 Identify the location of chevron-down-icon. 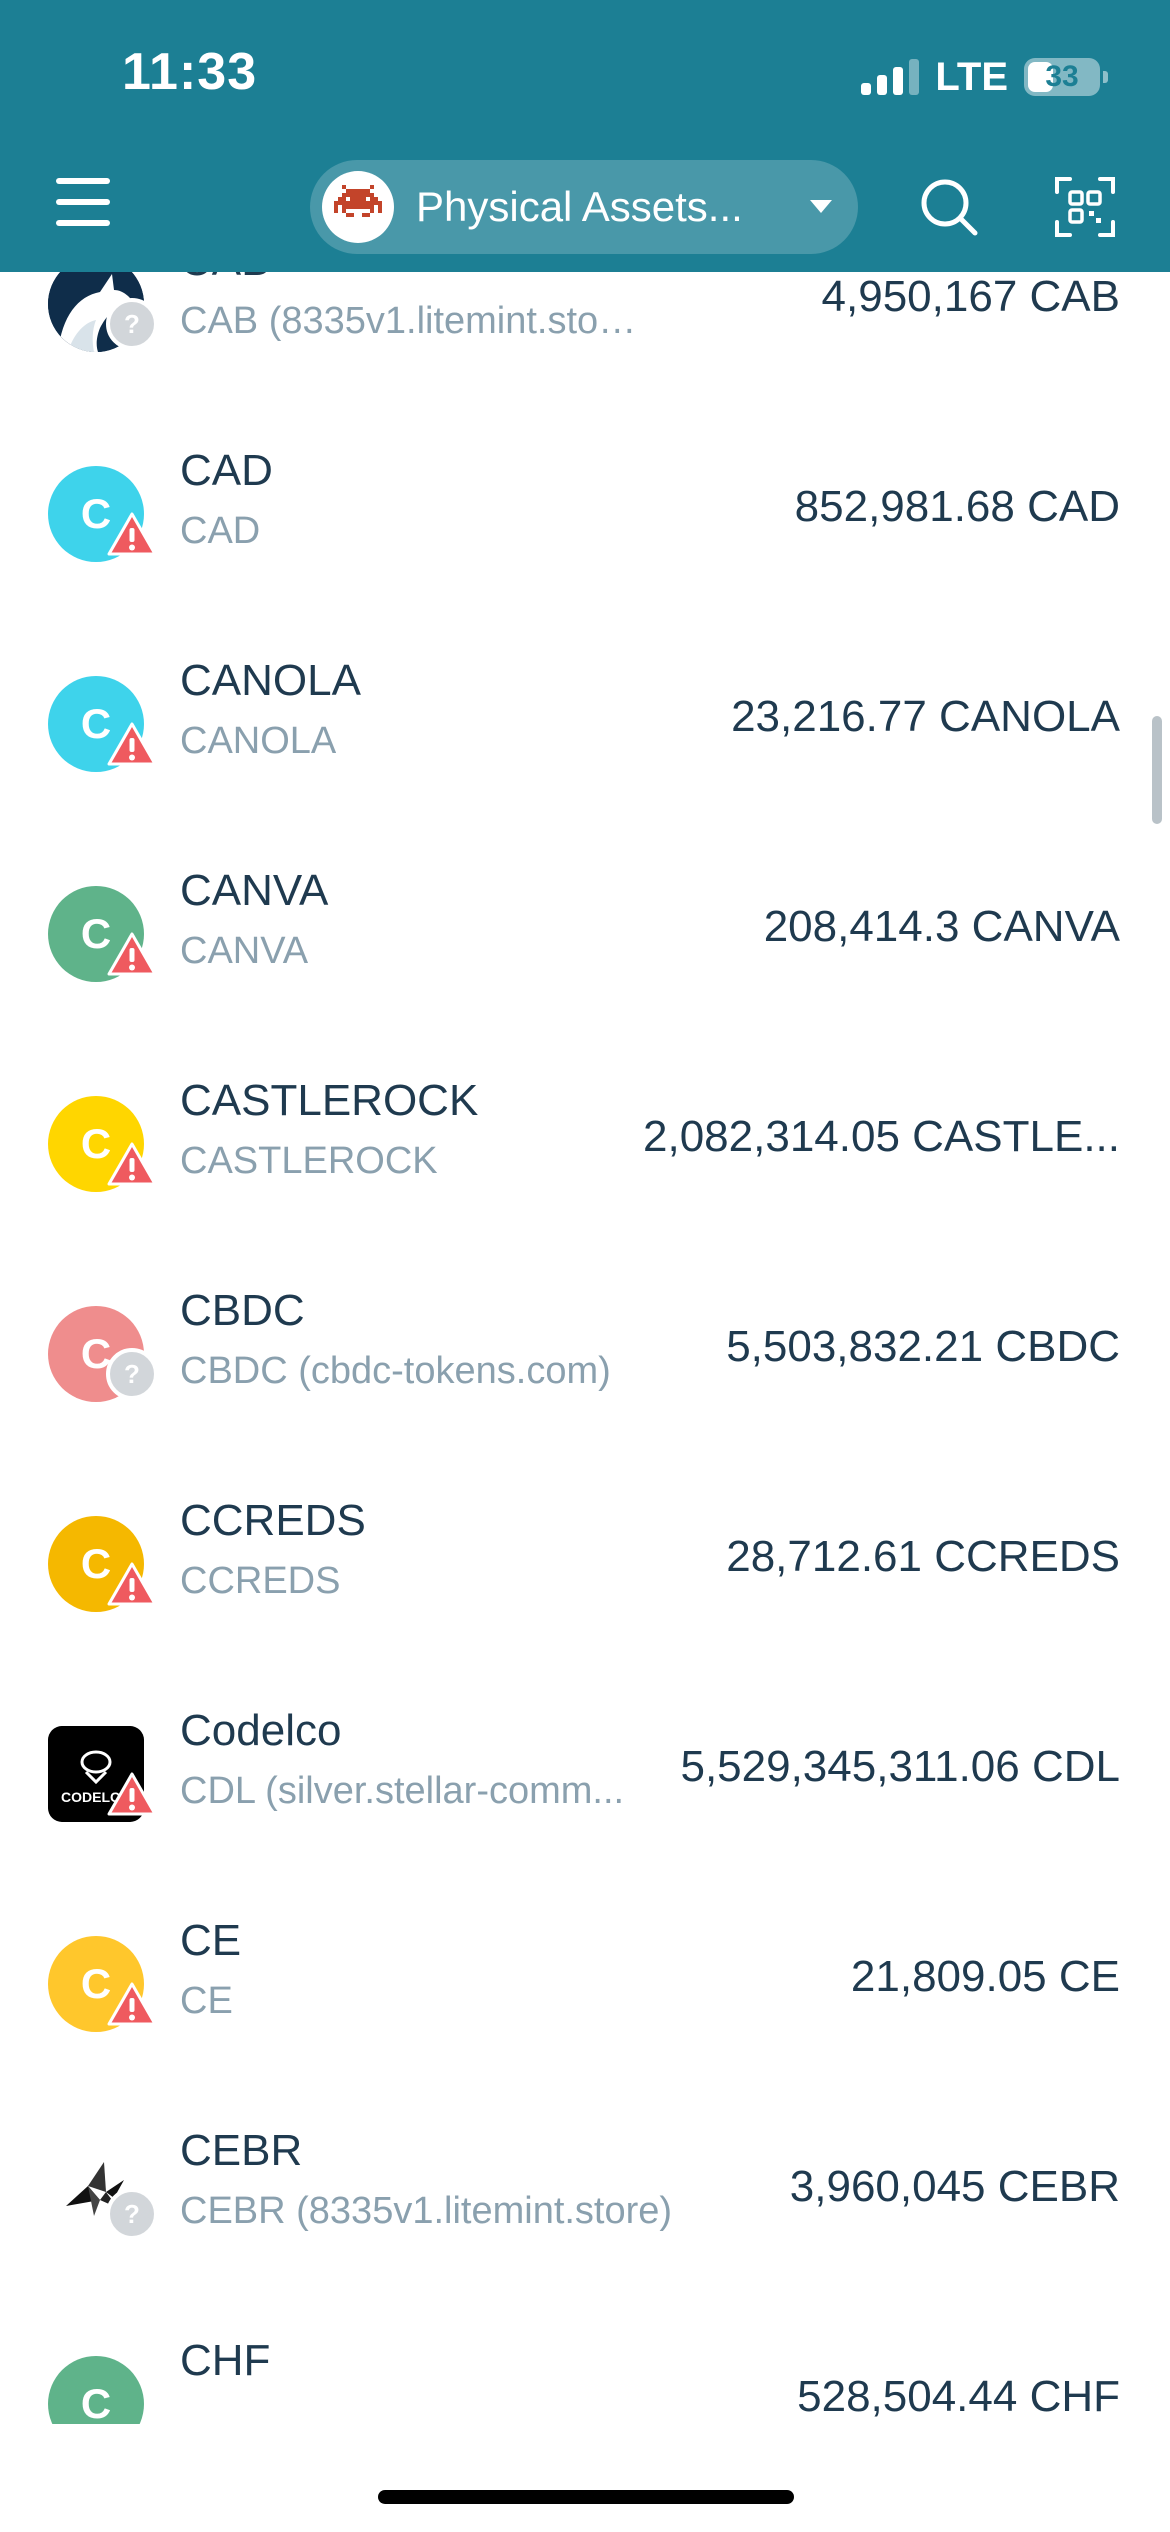
(821, 206).